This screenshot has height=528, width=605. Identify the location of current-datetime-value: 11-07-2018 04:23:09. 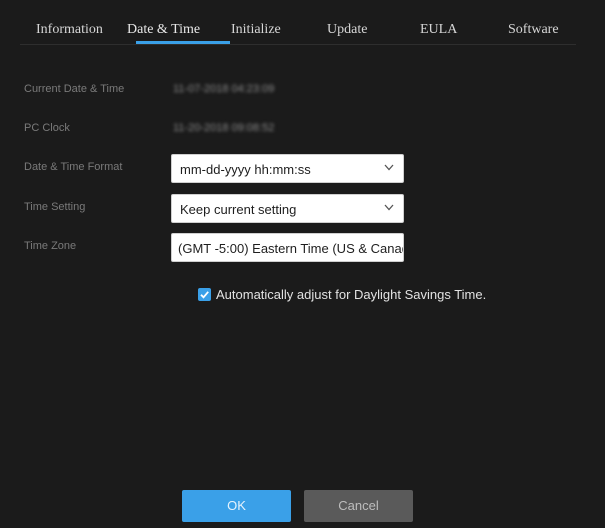
(224, 89).